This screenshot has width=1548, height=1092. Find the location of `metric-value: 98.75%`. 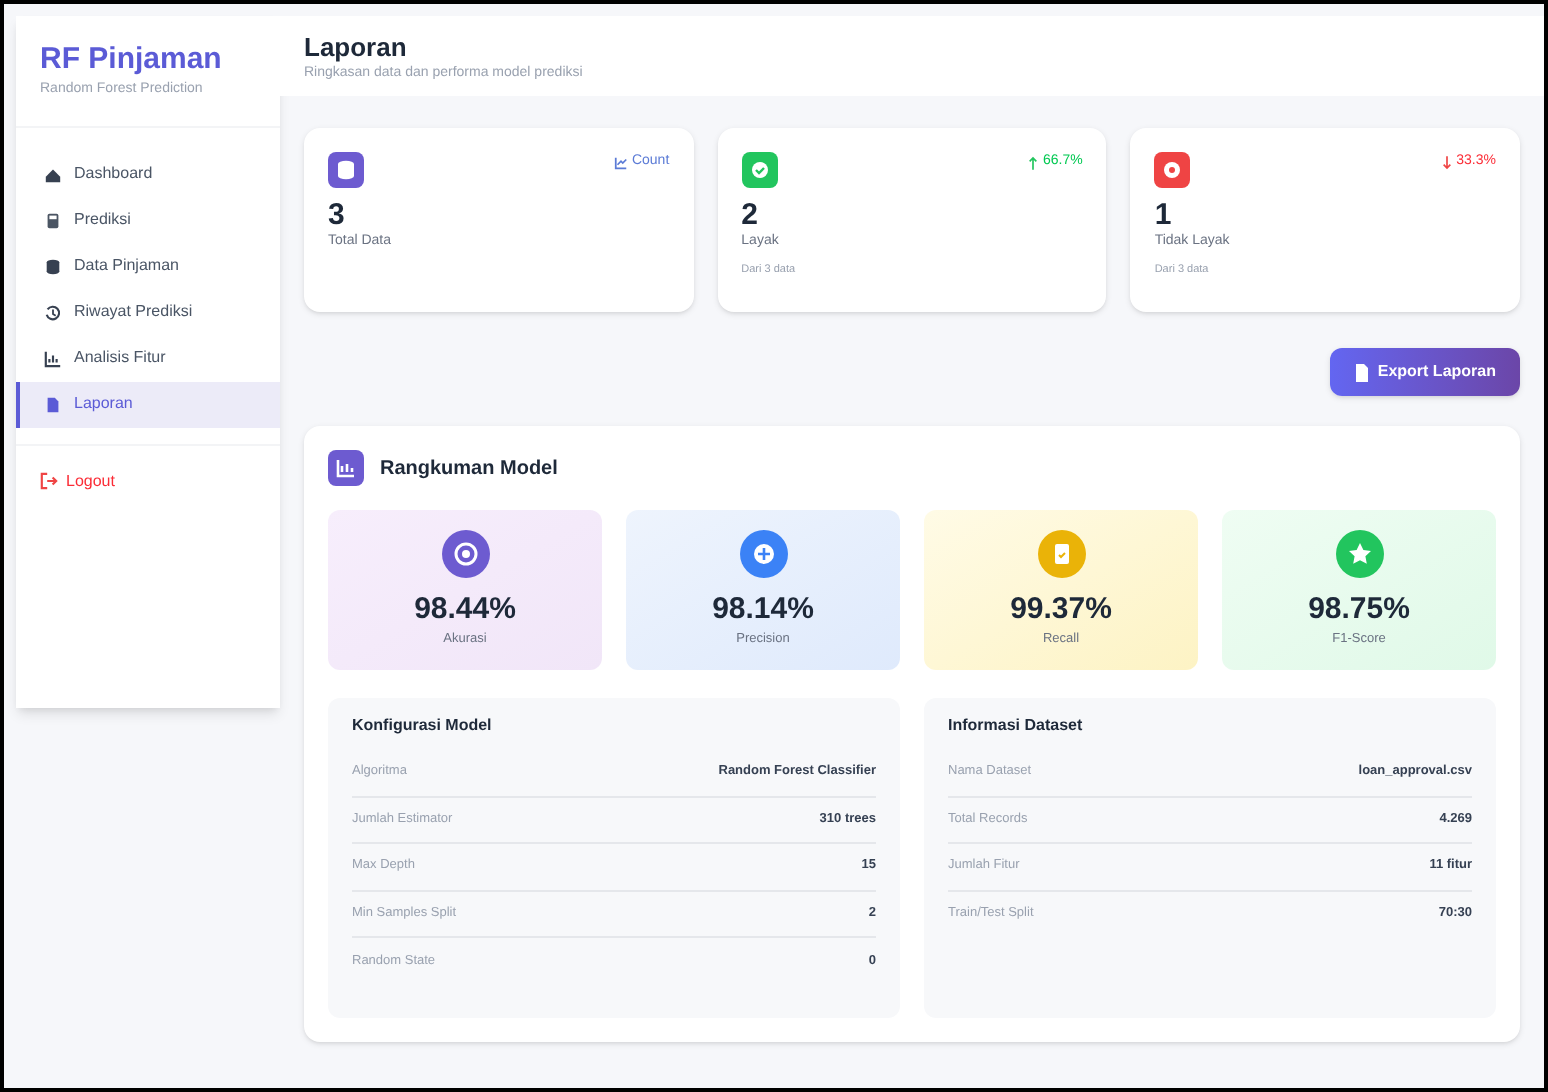

metric-value: 98.75% is located at coordinates (1359, 610).